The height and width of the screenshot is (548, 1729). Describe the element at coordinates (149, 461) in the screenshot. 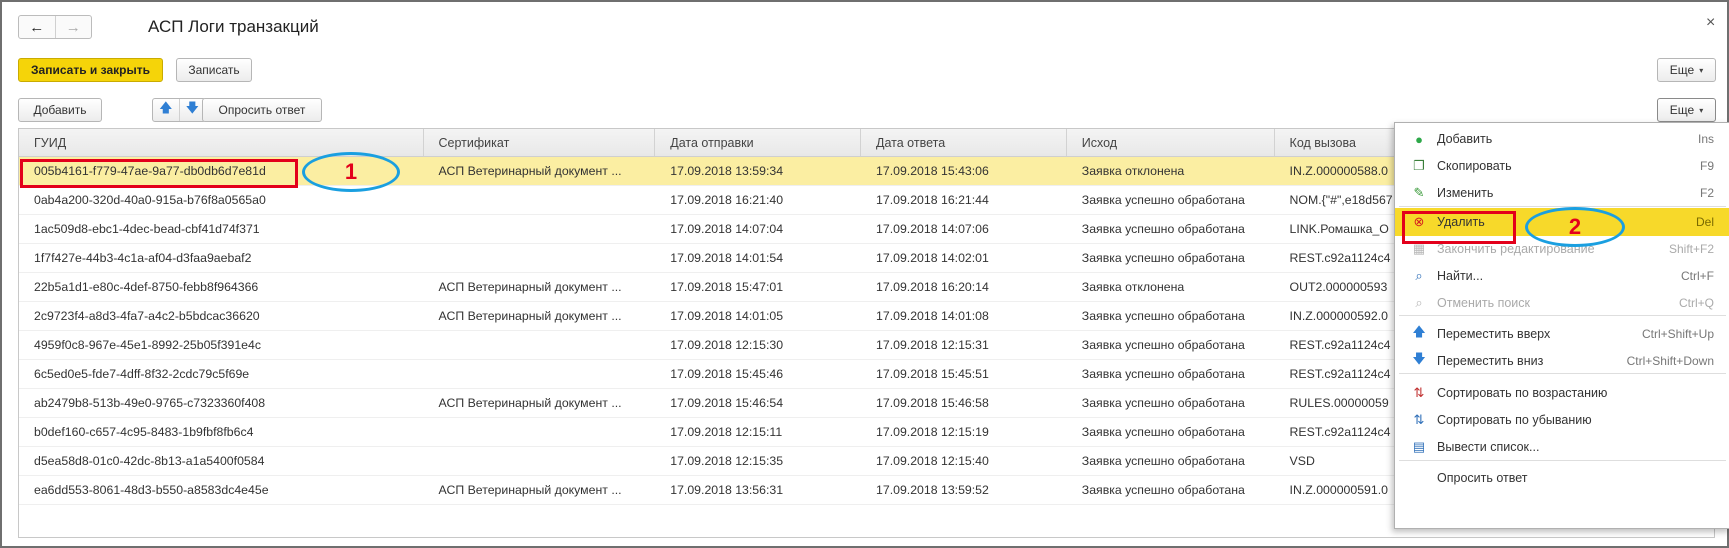

I see `cell-guid: d5ea58d8-01c0-42dc-8b13-a1a5400f0584` at that location.